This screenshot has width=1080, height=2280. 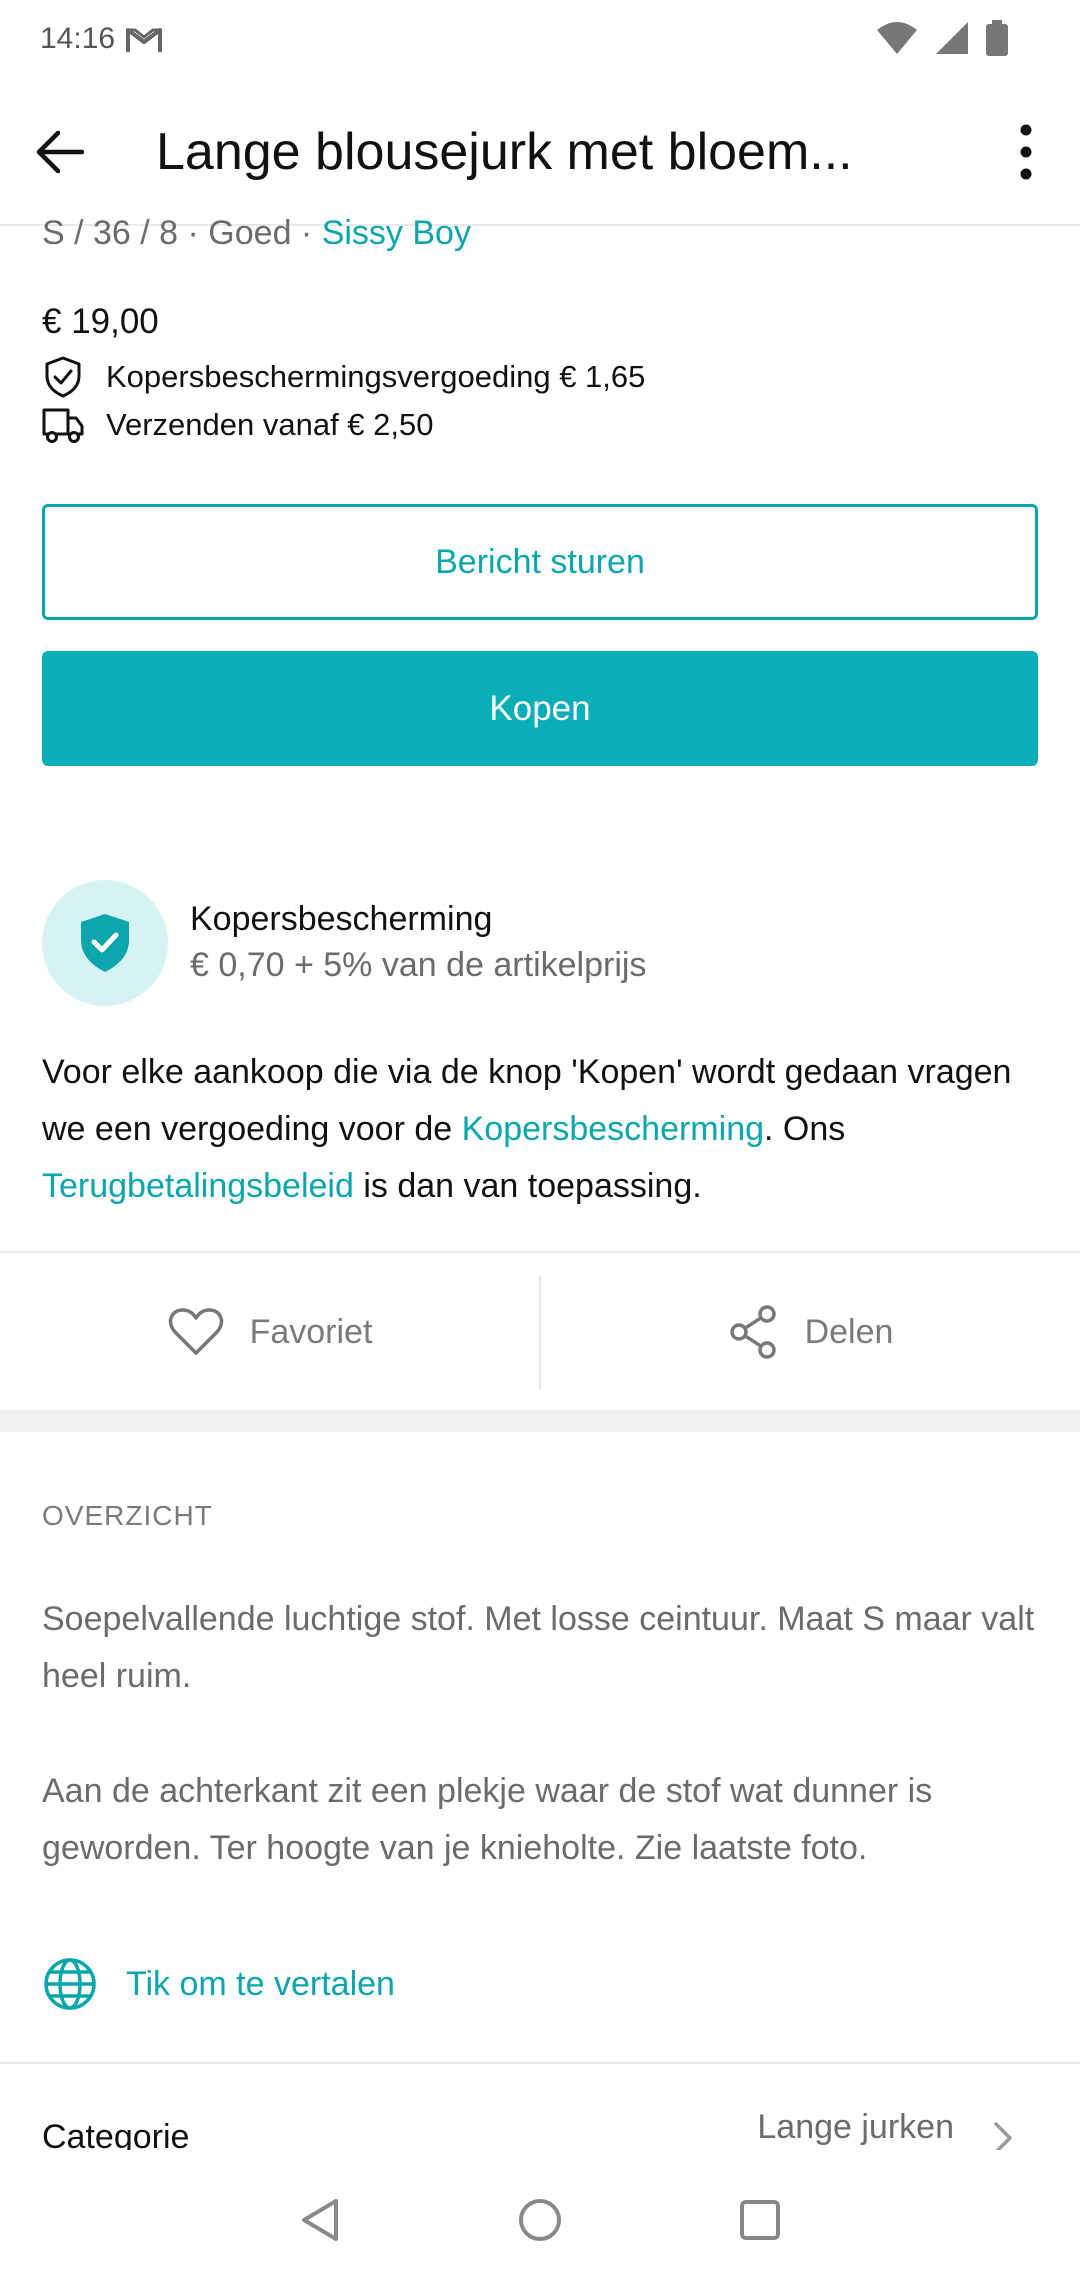 What do you see at coordinates (260, 1983) in the screenshot?
I see `translate-label: Tik om te vertalen` at bounding box center [260, 1983].